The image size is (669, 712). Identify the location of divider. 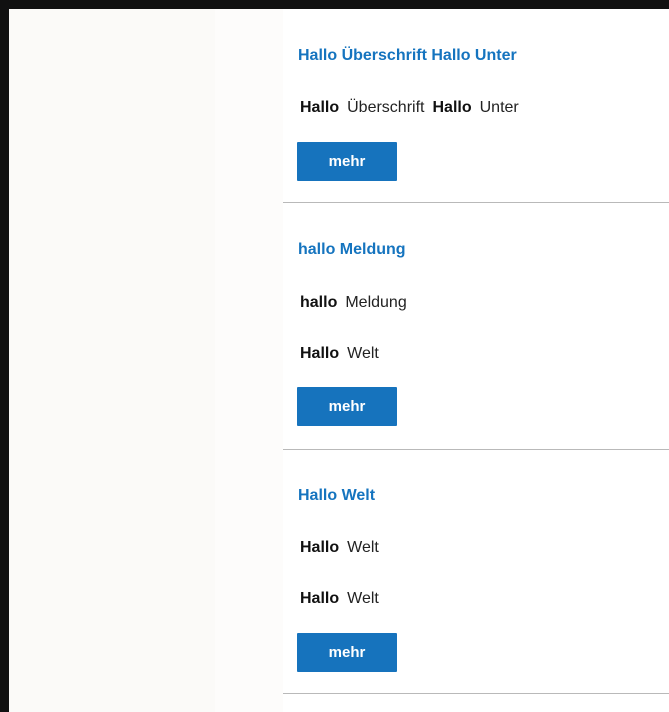
(476, 693).